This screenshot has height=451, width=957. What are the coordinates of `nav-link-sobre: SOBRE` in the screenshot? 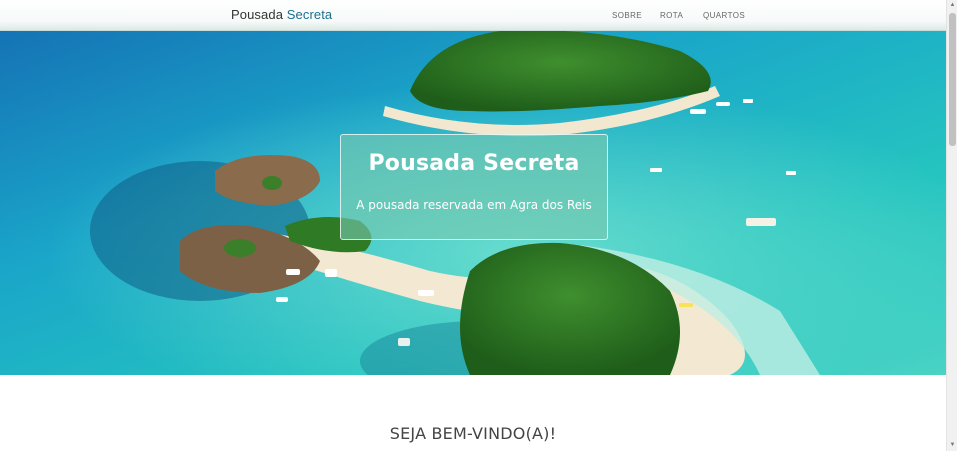 It's located at (627, 15).